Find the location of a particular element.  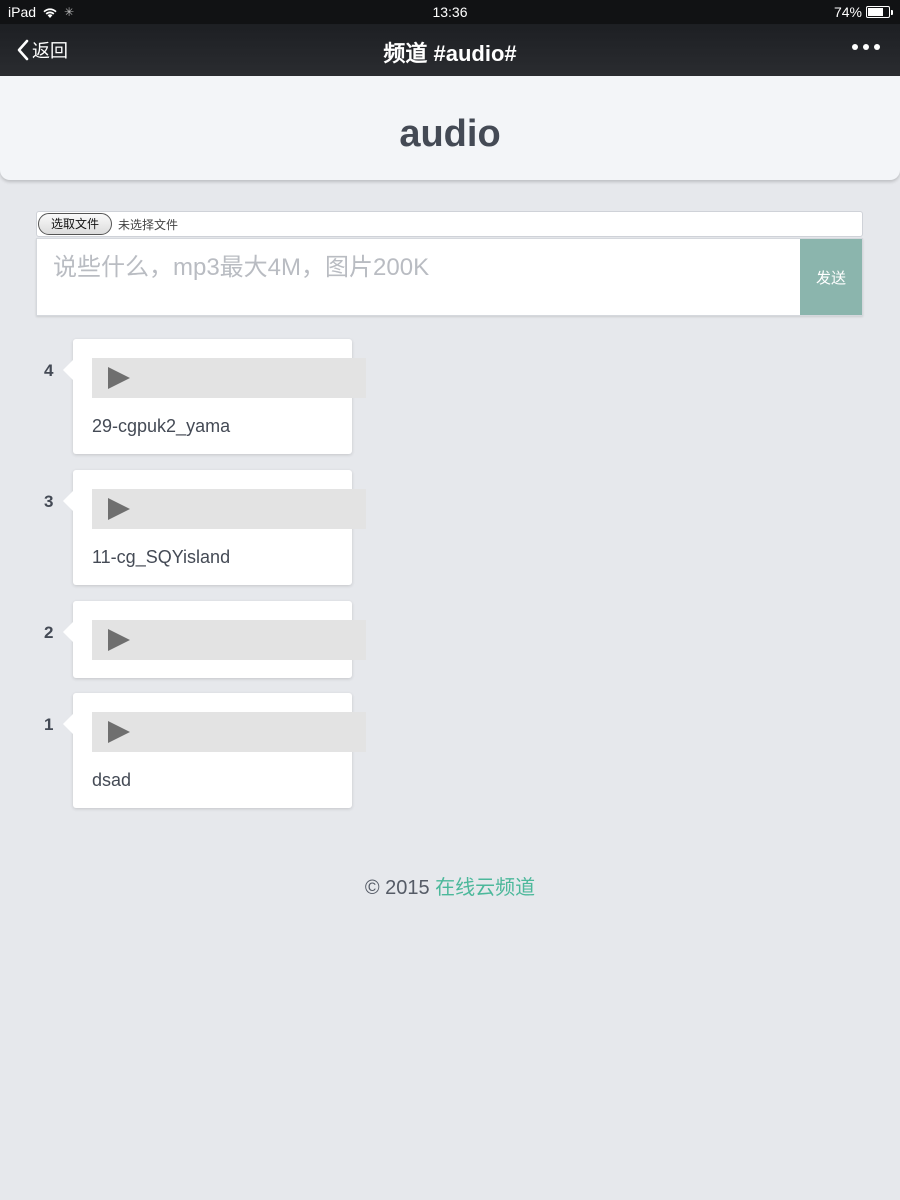

status-bar: iPad ✳ 13:36 74% is located at coordinates (450, 12).